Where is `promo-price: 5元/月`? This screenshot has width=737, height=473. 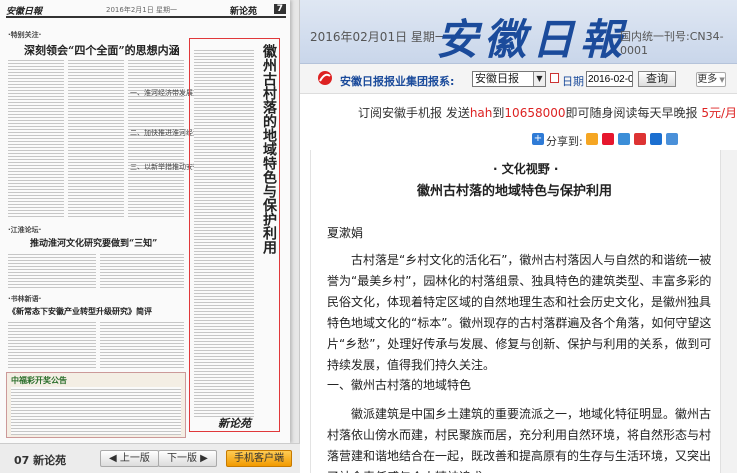 promo-price: 5元/月 is located at coordinates (719, 113).